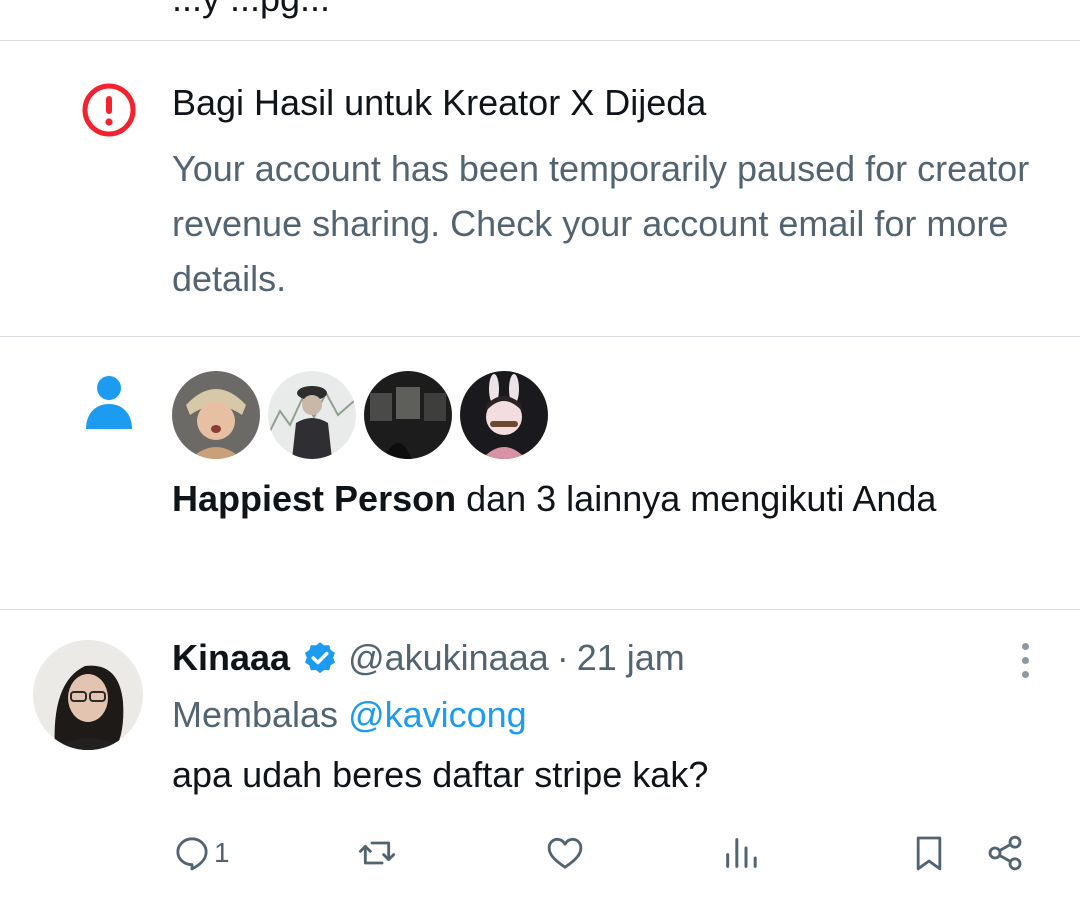 The width and height of the screenshot is (1080, 901). I want to click on retweet-icon, so click(377, 853).